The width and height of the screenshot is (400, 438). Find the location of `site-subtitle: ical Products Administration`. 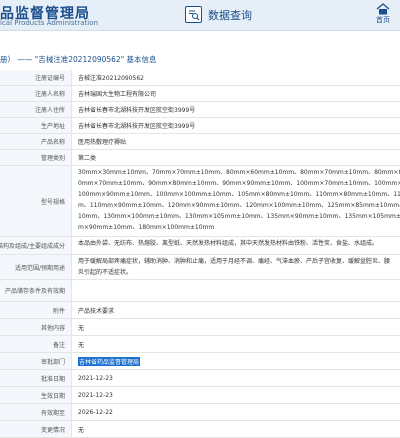

site-subtitle: ical Products Administration is located at coordinates (49, 23).